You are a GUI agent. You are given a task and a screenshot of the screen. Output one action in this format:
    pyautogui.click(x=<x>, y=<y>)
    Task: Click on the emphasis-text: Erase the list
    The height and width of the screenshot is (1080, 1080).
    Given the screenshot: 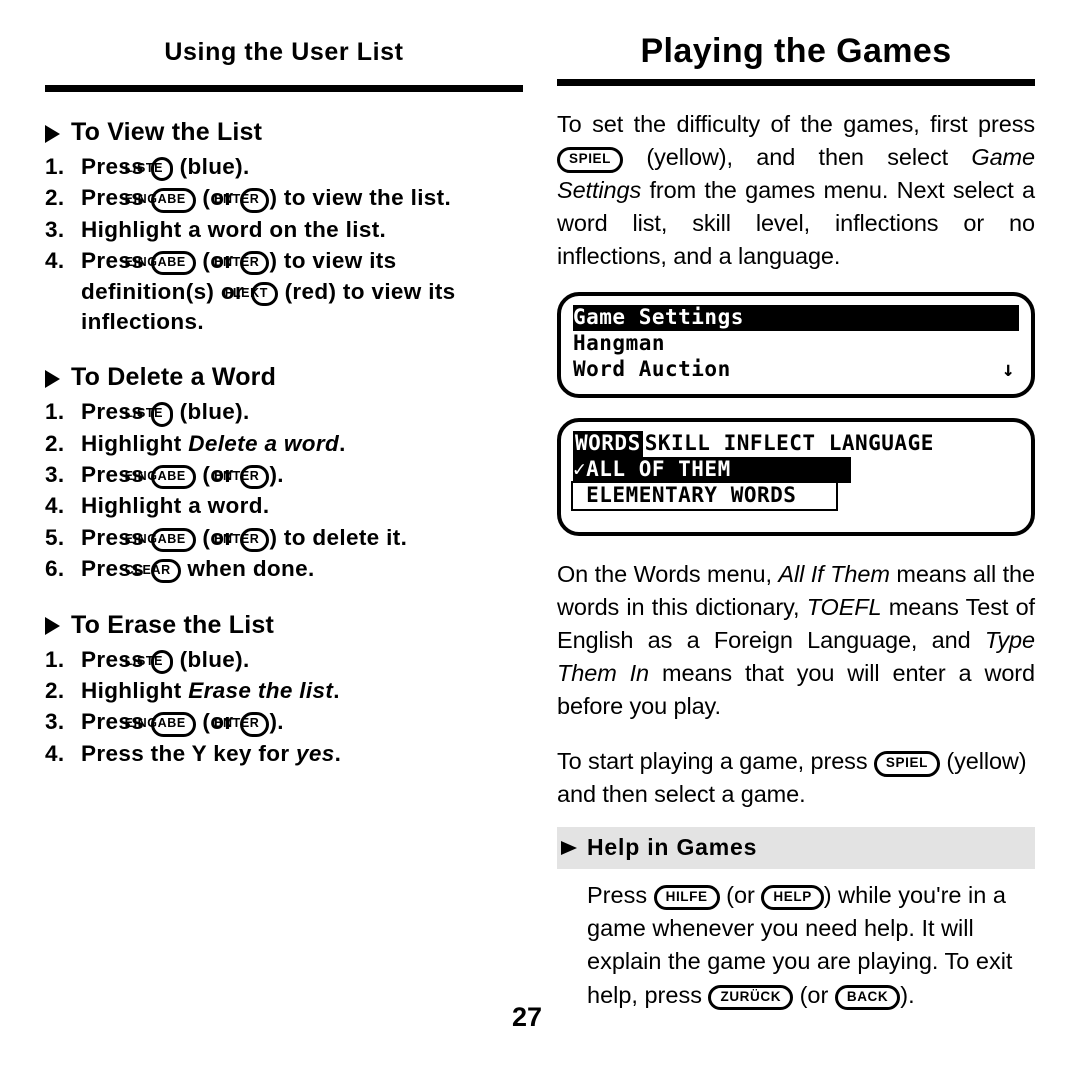 What is the action you would take?
    pyautogui.click(x=261, y=690)
    